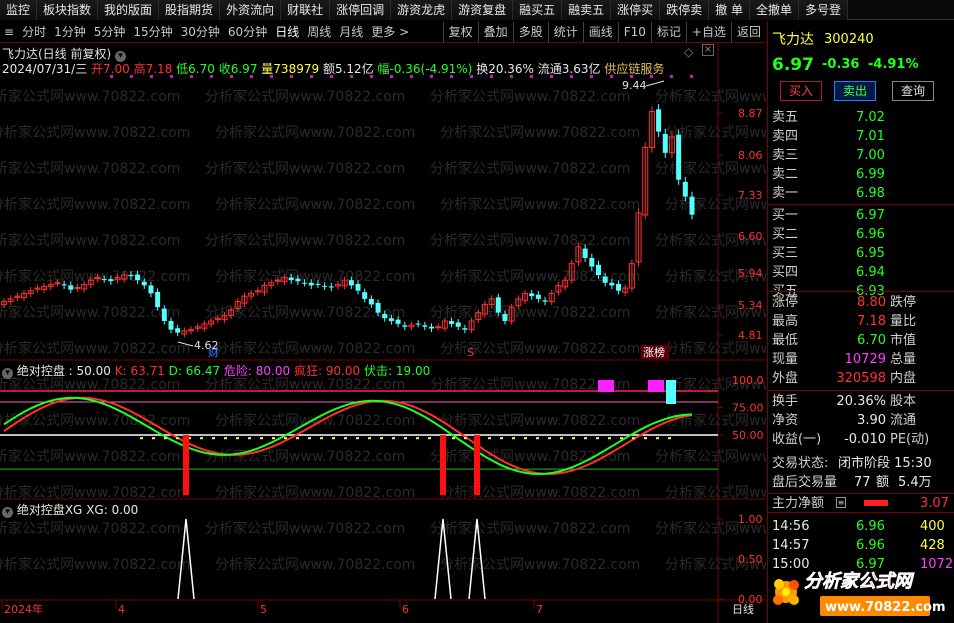  Describe the element at coordinates (785, 155) in the screenshot. I see `ask-row-label: 卖三` at that location.